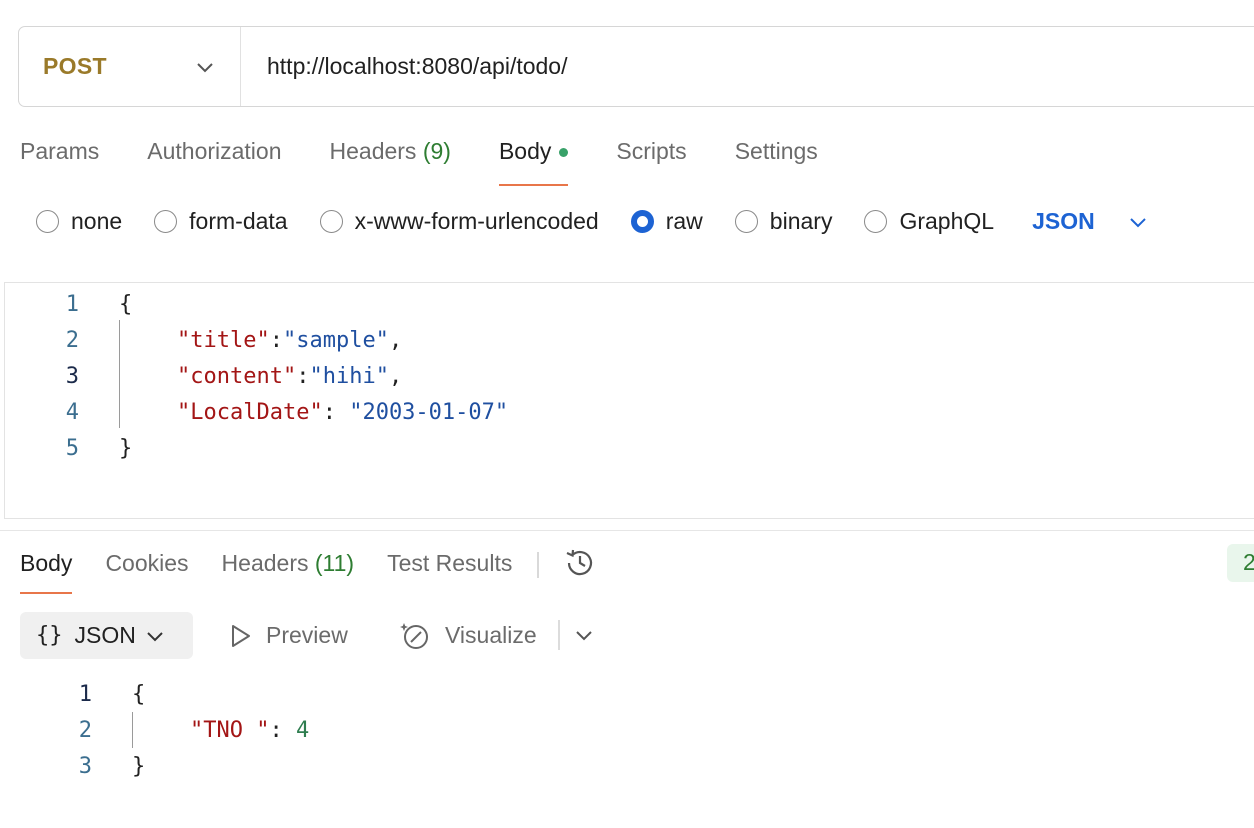 The image size is (1254, 828). Describe the element at coordinates (72, 412) in the screenshot. I see `line-number: 4` at that location.